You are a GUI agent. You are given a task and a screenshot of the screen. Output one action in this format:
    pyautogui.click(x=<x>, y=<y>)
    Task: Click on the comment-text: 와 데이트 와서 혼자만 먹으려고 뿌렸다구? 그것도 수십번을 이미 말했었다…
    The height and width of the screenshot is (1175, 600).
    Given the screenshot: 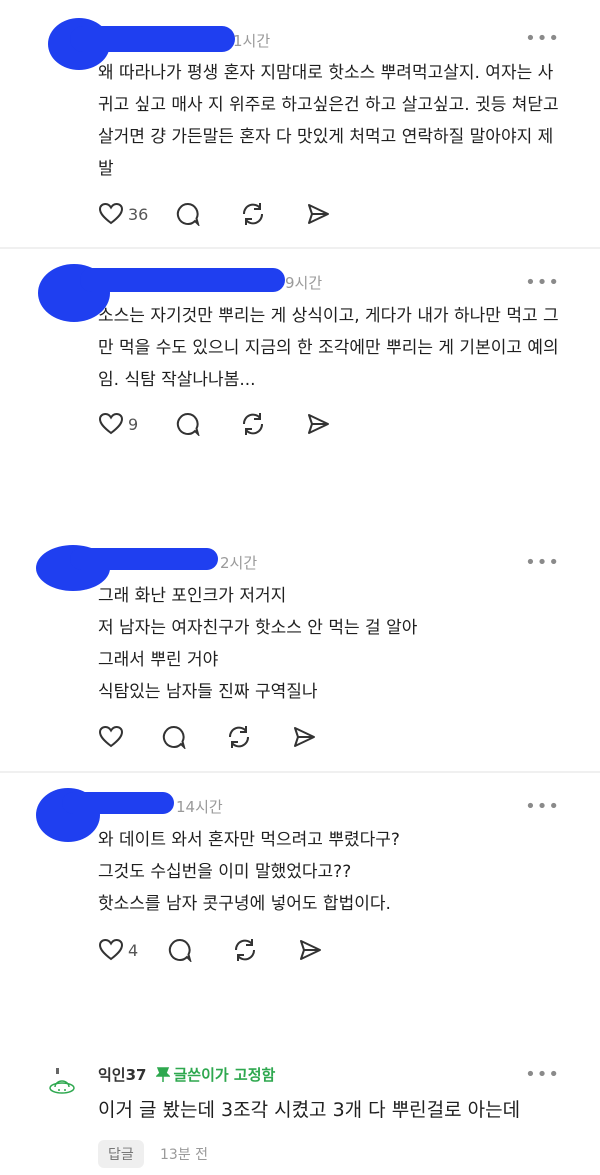 What is the action you would take?
    pyautogui.click(x=331, y=872)
    